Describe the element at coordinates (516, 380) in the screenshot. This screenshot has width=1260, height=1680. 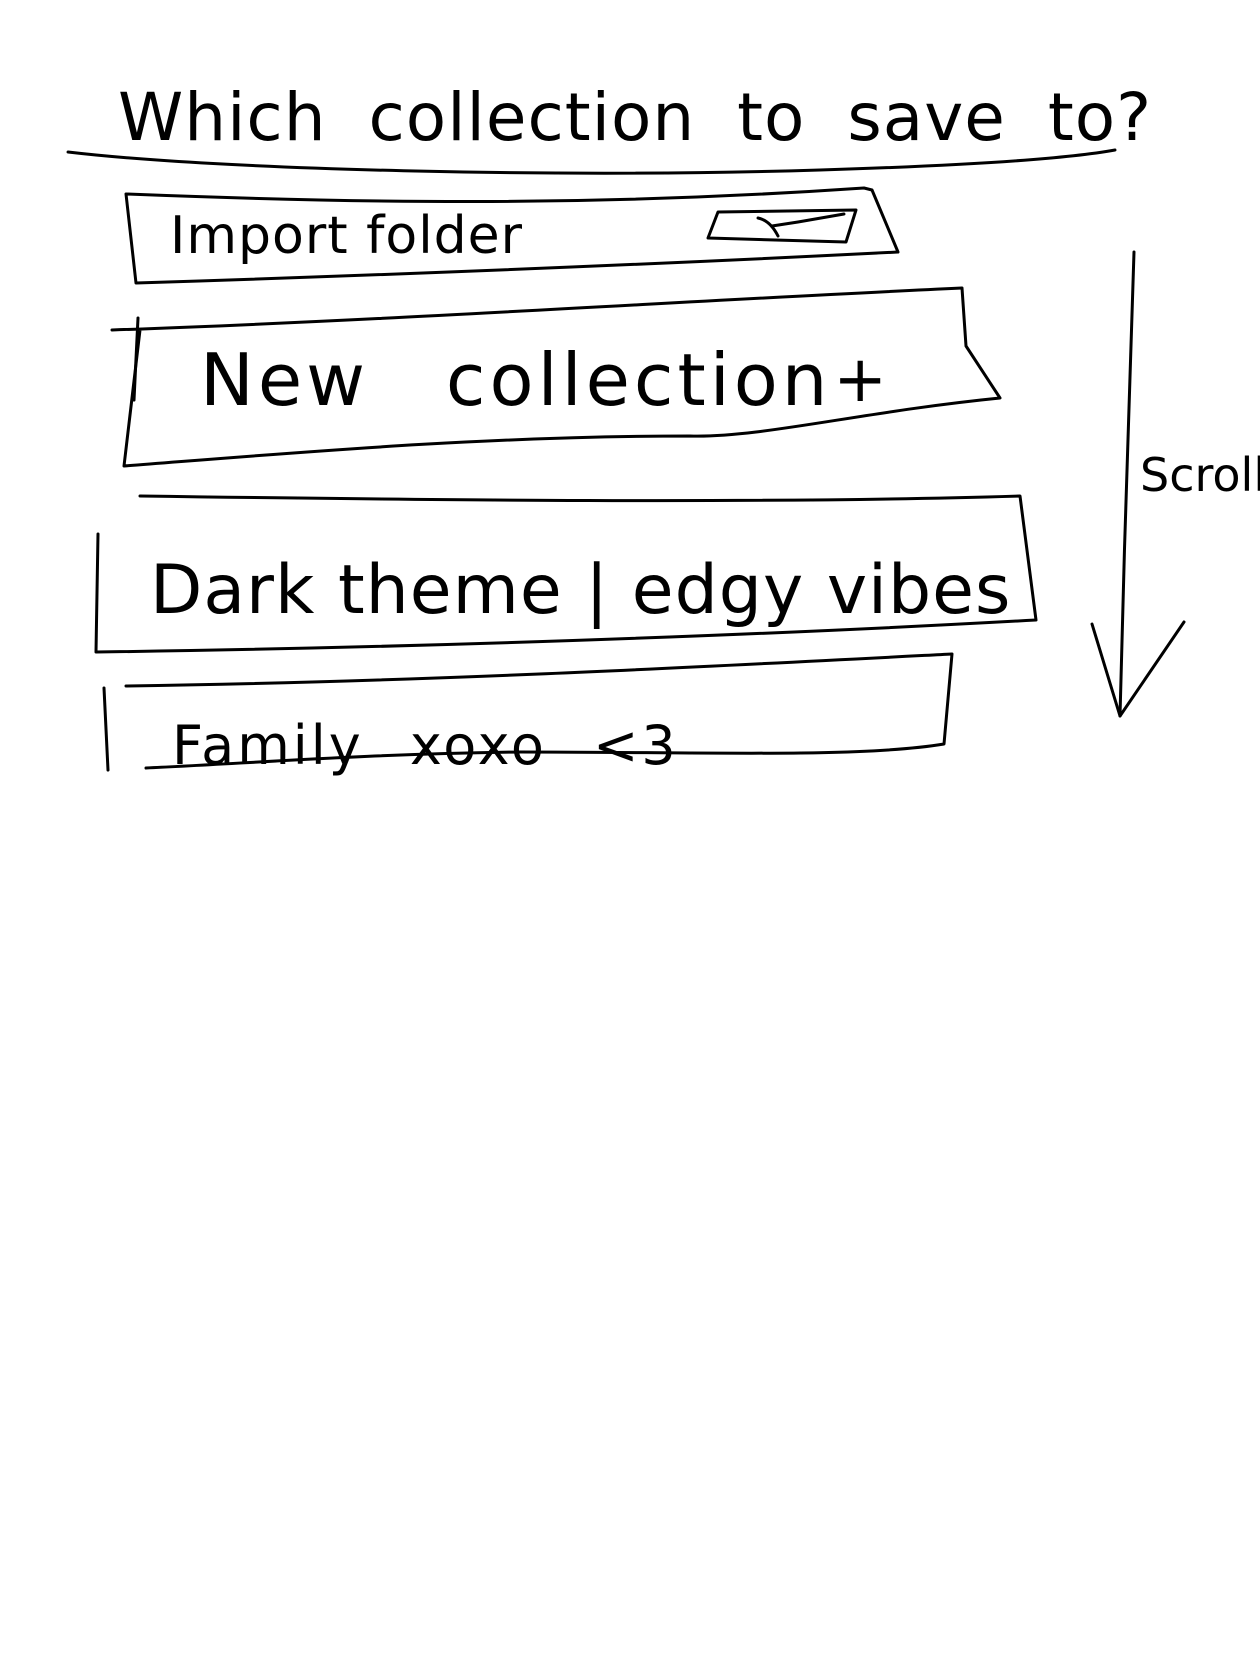
I see `new-collection-label: New collection` at that location.